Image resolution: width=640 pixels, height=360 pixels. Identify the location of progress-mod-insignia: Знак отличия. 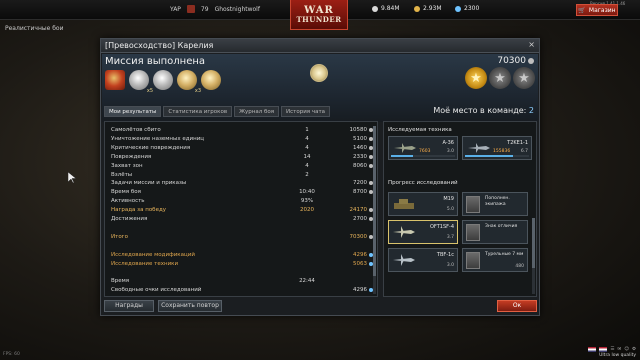
(495, 232).